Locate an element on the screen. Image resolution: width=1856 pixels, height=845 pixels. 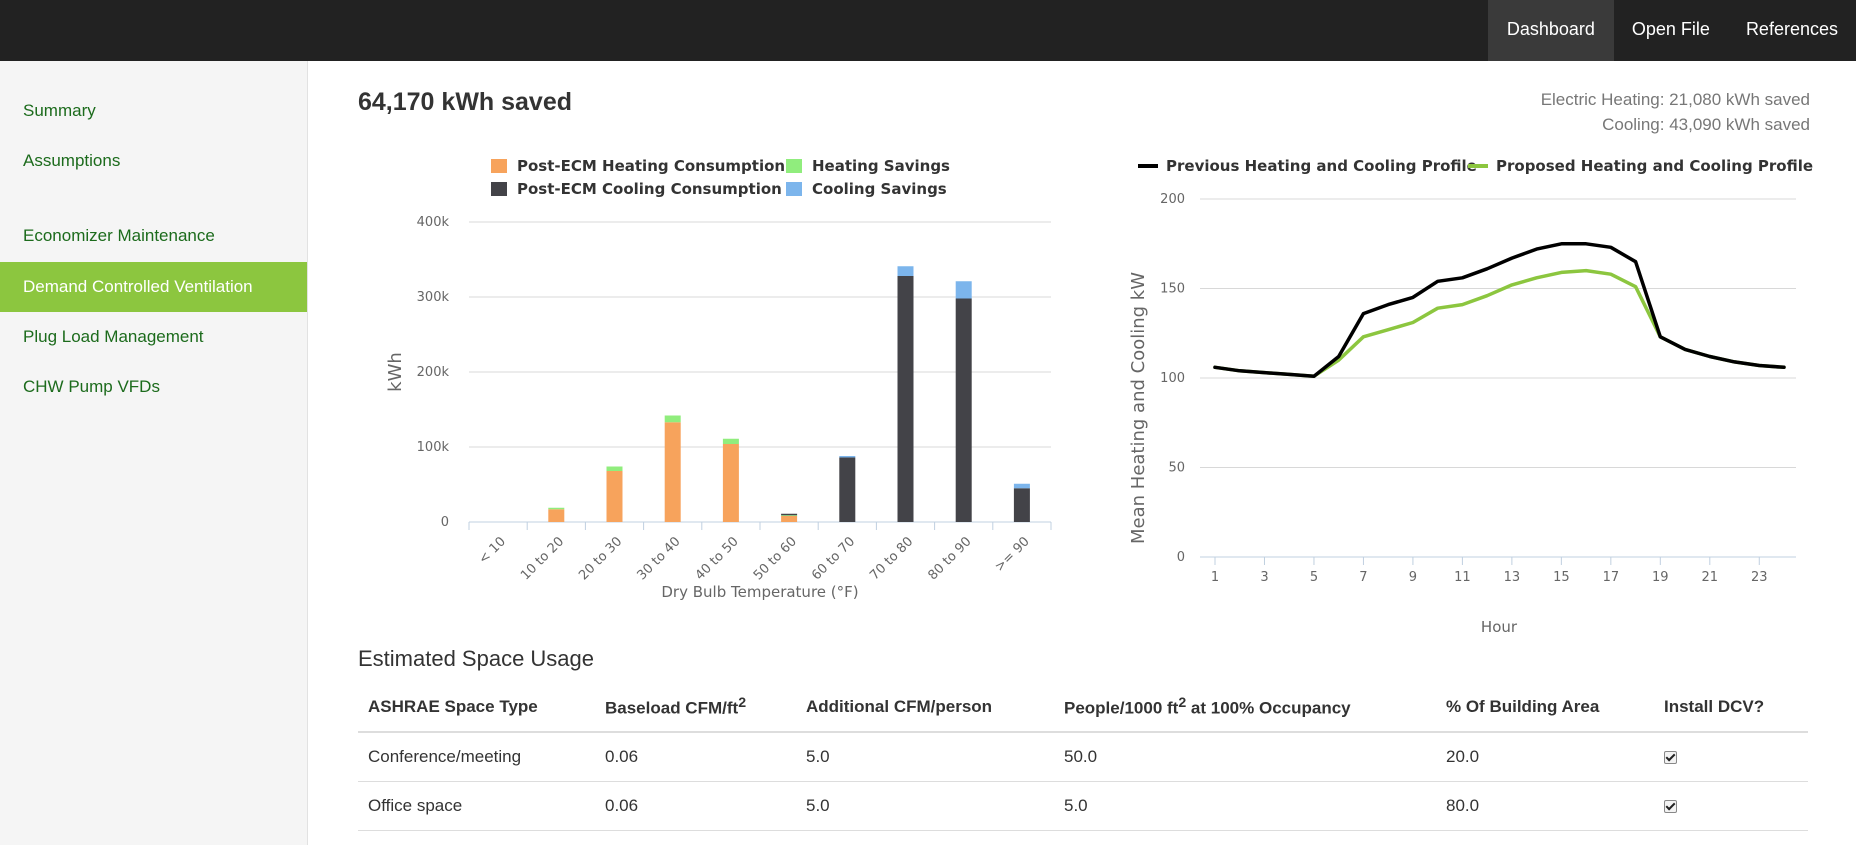
x-axis-title: Dry Bulb Temperature (°F) is located at coordinates (759, 592).